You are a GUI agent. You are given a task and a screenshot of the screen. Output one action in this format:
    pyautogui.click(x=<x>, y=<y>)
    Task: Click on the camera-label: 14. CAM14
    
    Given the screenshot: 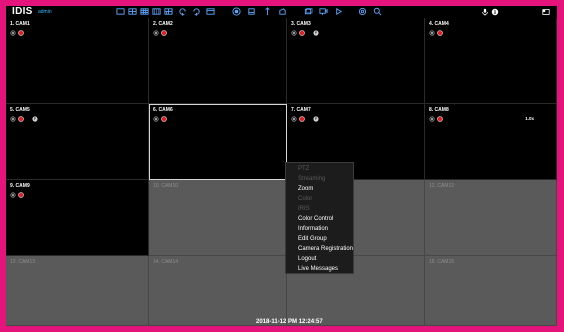 What is the action you would take?
    pyautogui.click(x=166, y=262)
    